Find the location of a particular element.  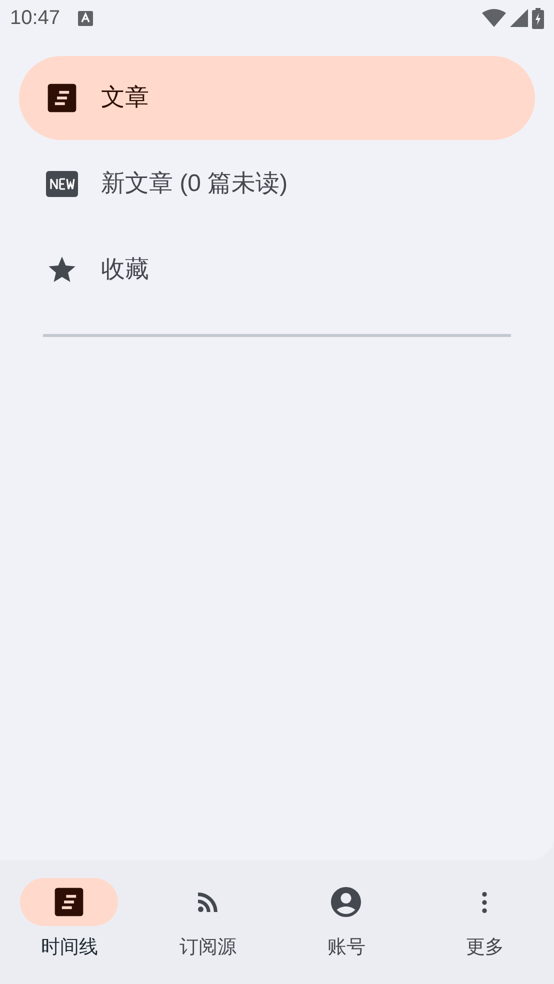

nav-tab: 时间线 is located at coordinates (69, 931).